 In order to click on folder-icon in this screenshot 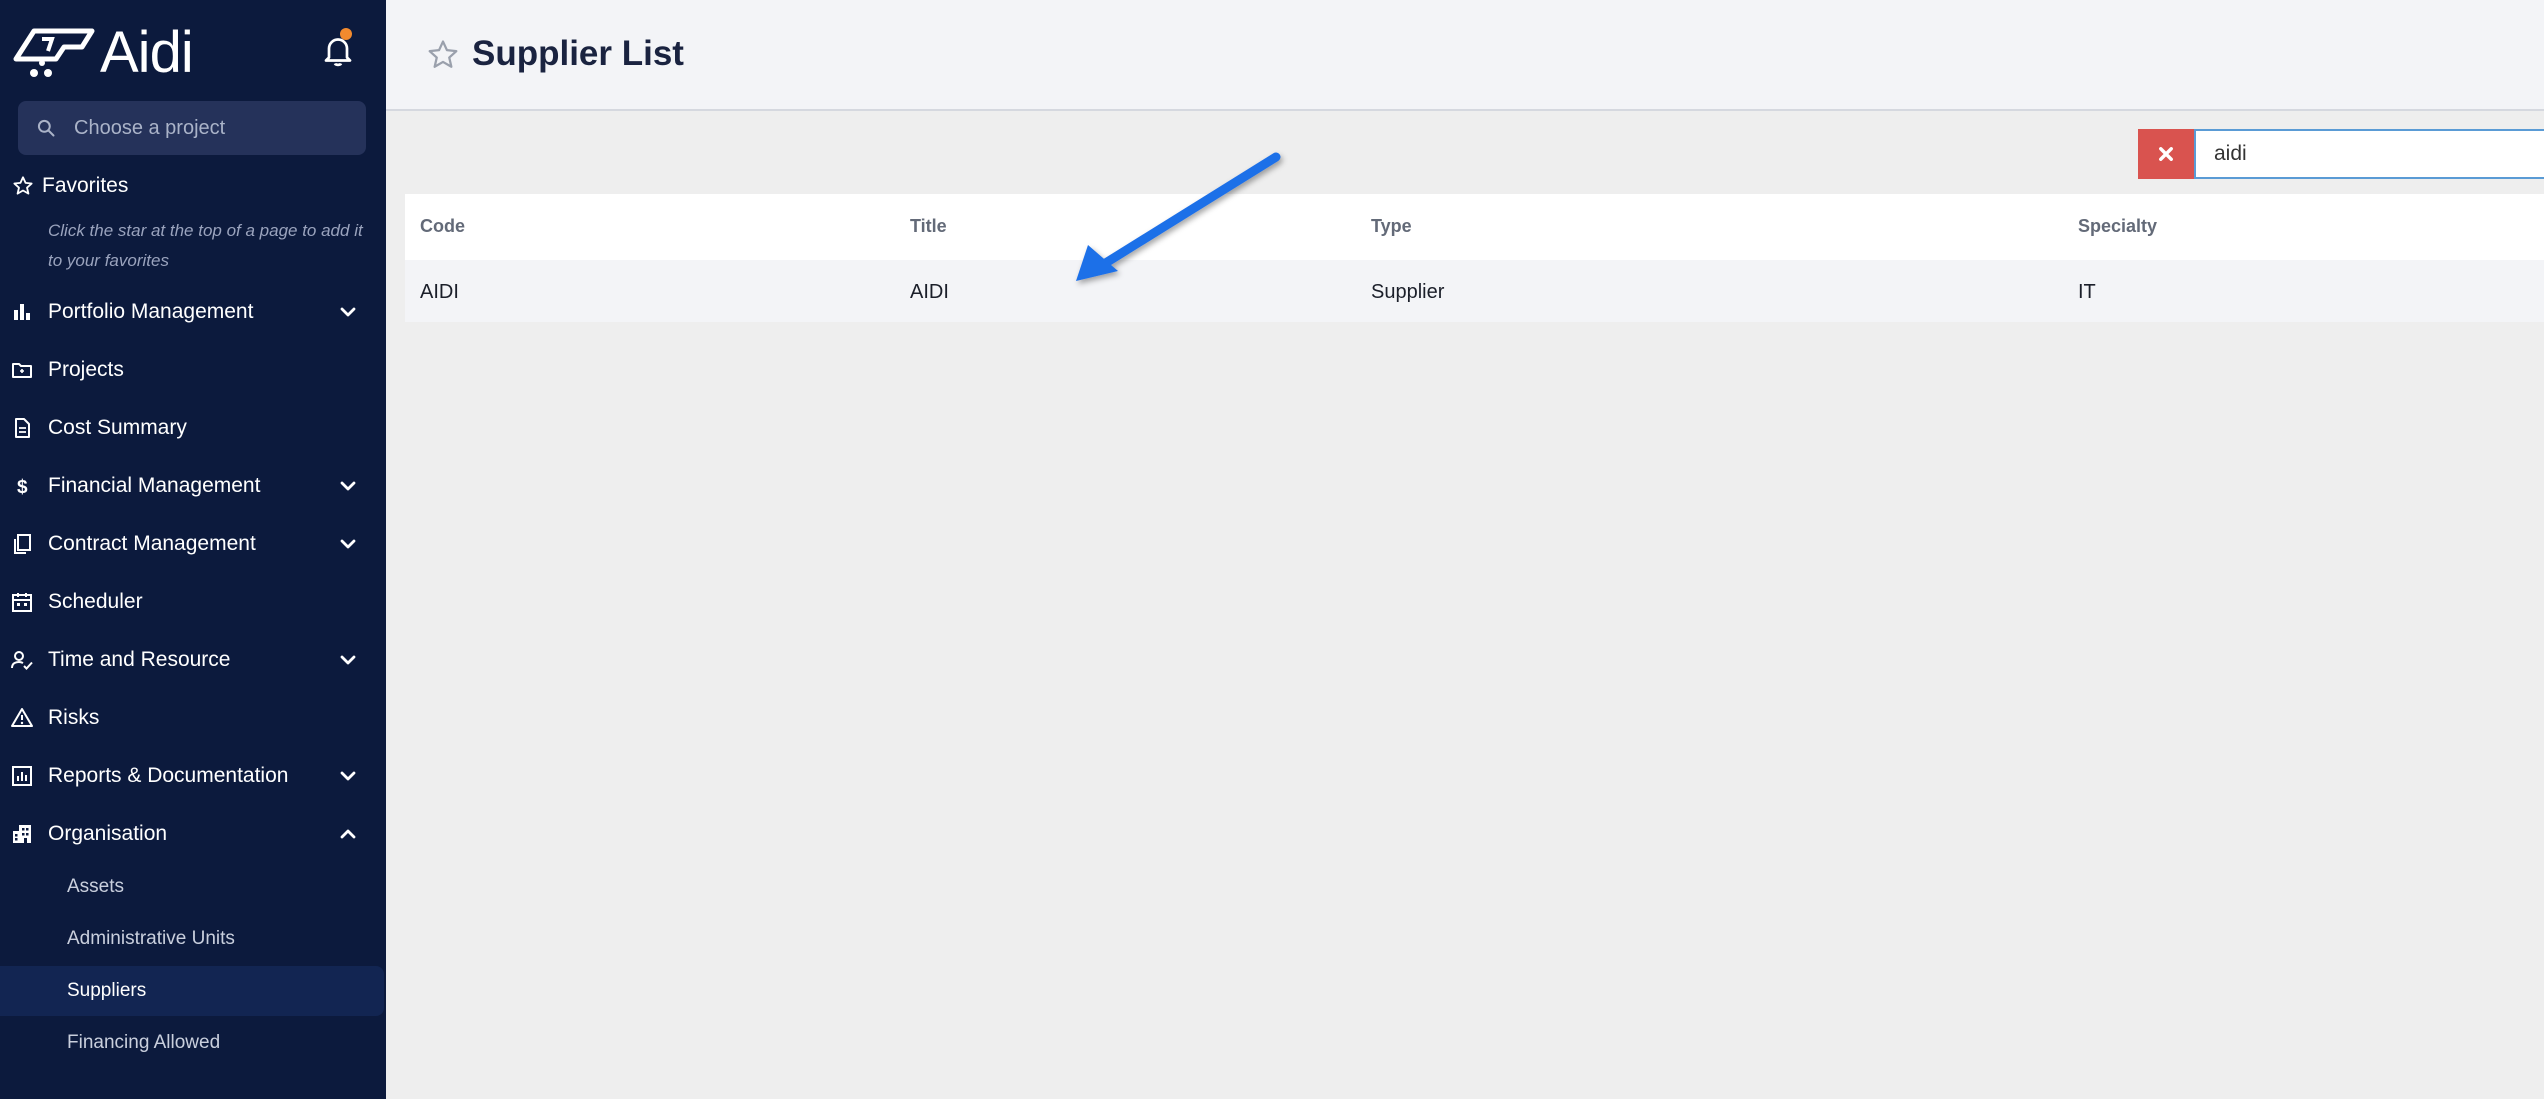, I will do `click(22, 370)`.